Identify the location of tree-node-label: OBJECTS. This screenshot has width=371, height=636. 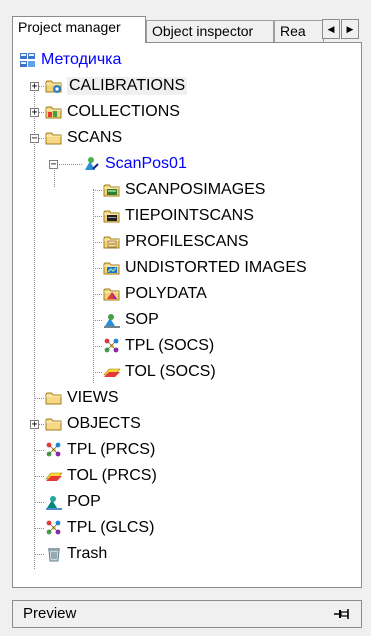
(104, 423).